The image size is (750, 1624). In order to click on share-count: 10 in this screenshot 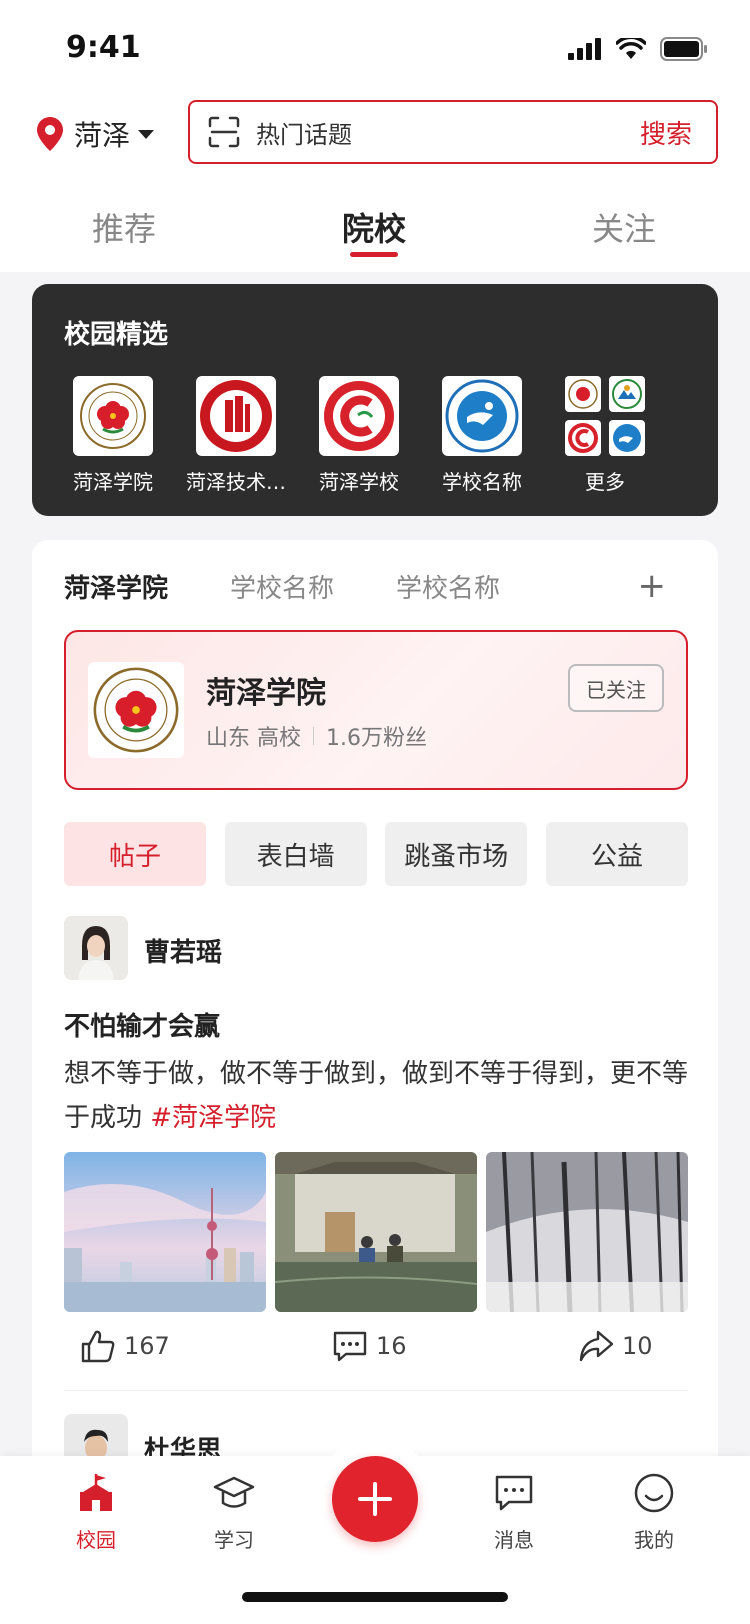, I will do `click(637, 1346)`.